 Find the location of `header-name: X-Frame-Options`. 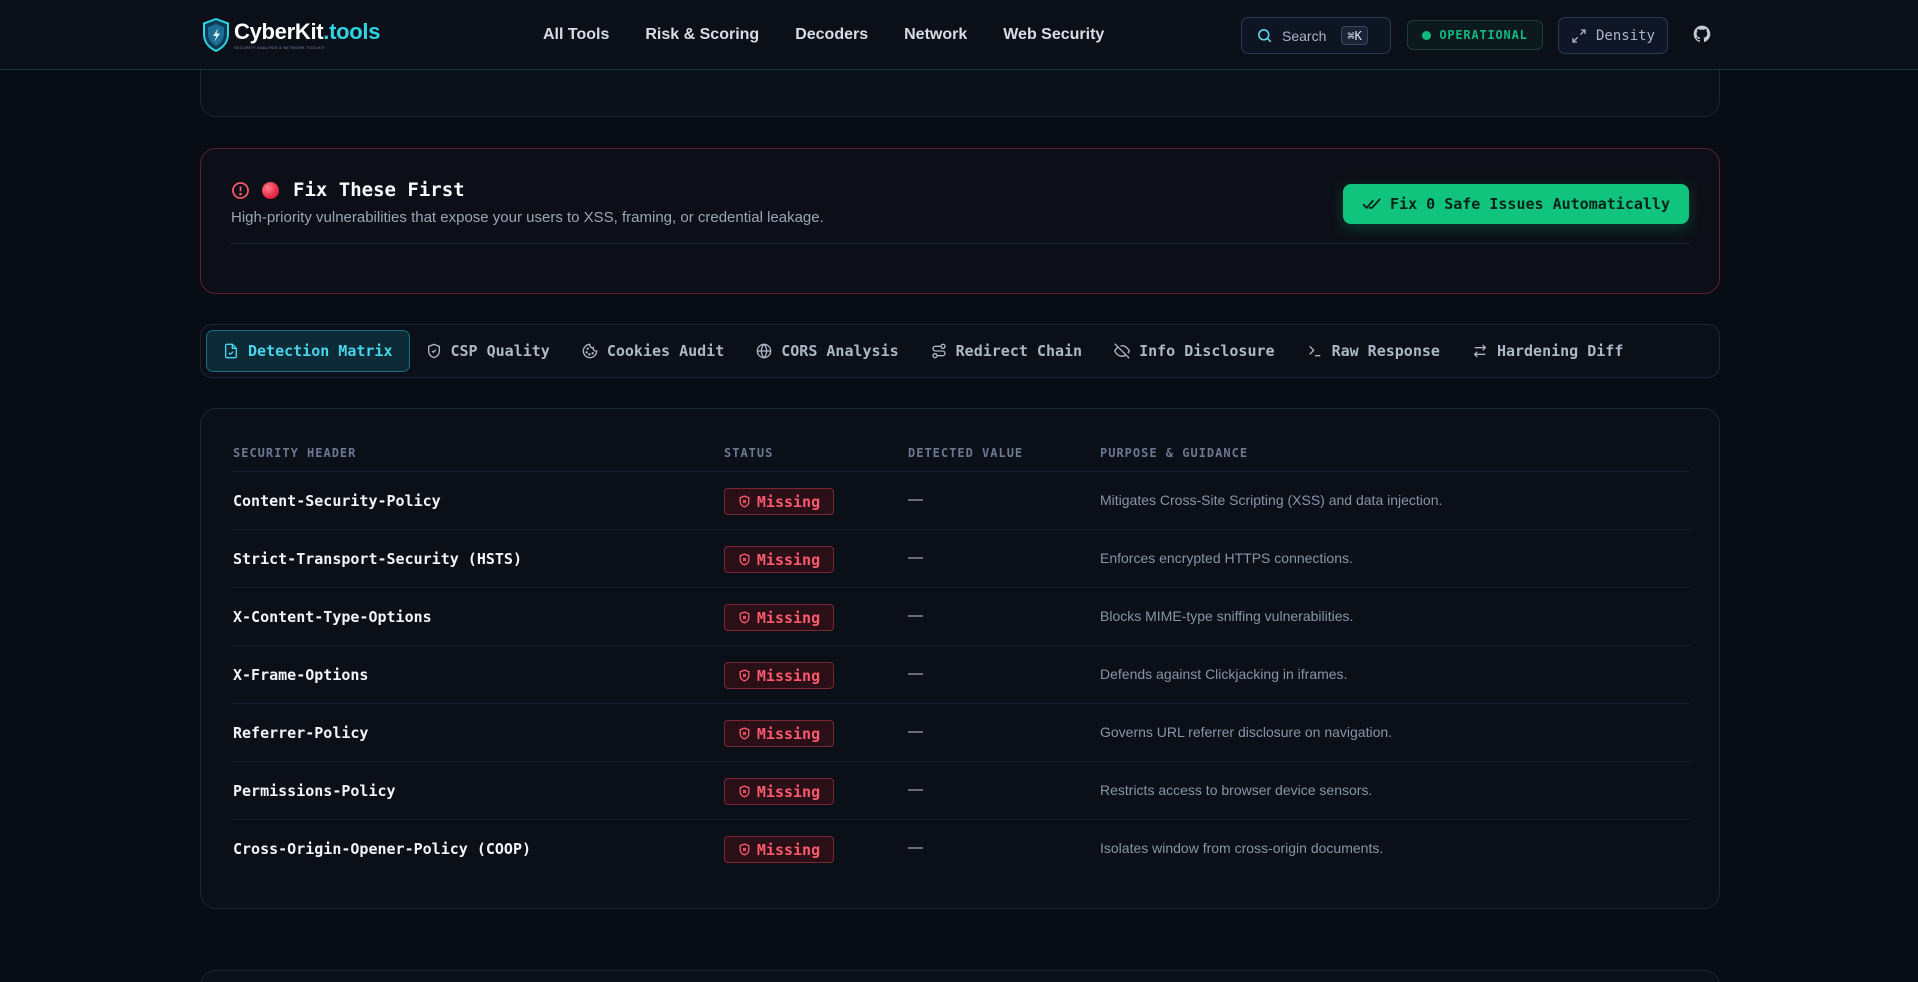

header-name: X-Frame-Options is located at coordinates (301, 675).